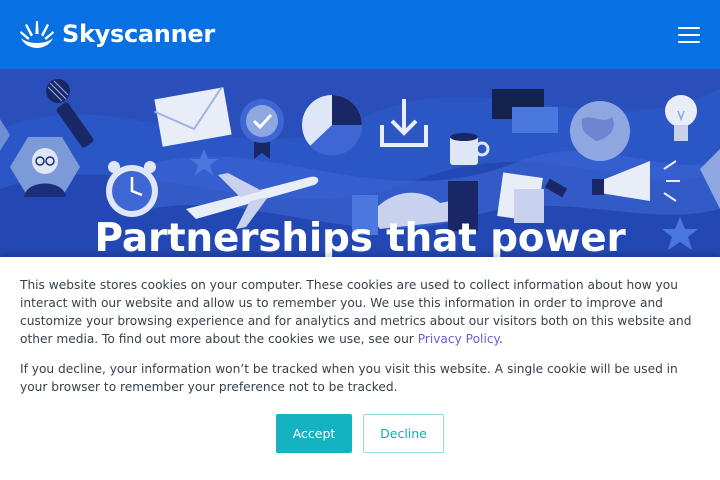 The image size is (720, 480). Describe the element at coordinates (37, 34) in the screenshot. I see `sunrise-icon` at that location.